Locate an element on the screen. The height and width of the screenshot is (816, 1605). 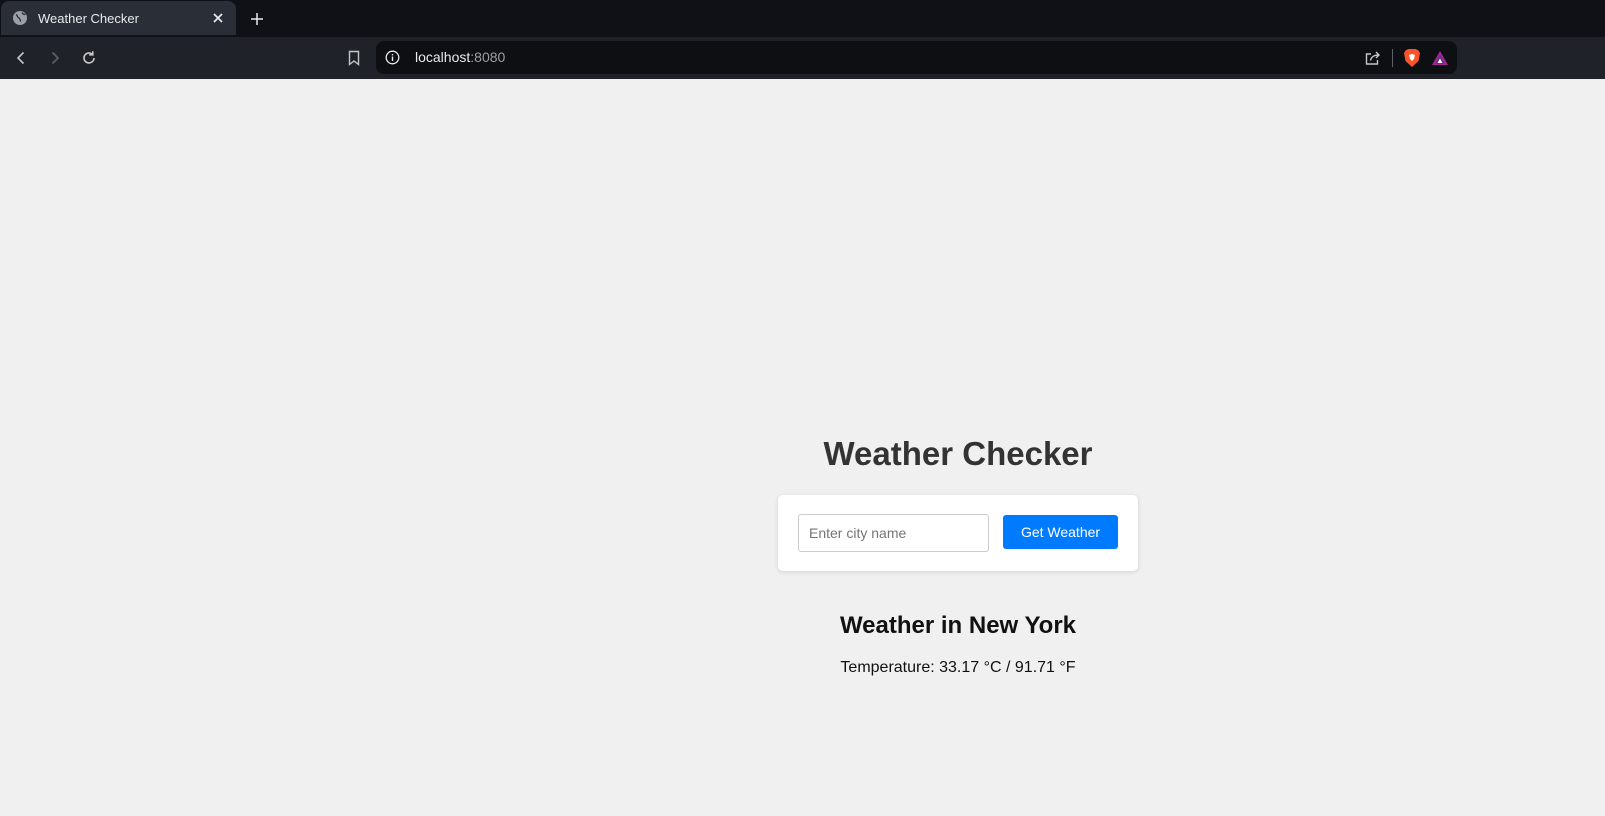
brave-rewards-icon is located at coordinates (1440, 58).